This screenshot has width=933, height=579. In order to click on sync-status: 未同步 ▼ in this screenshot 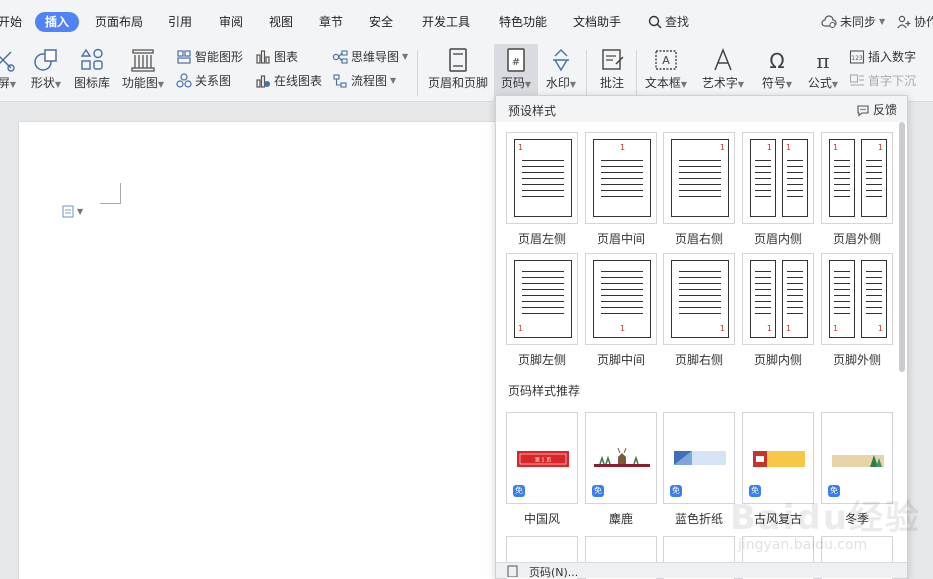, I will do `click(853, 22)`.